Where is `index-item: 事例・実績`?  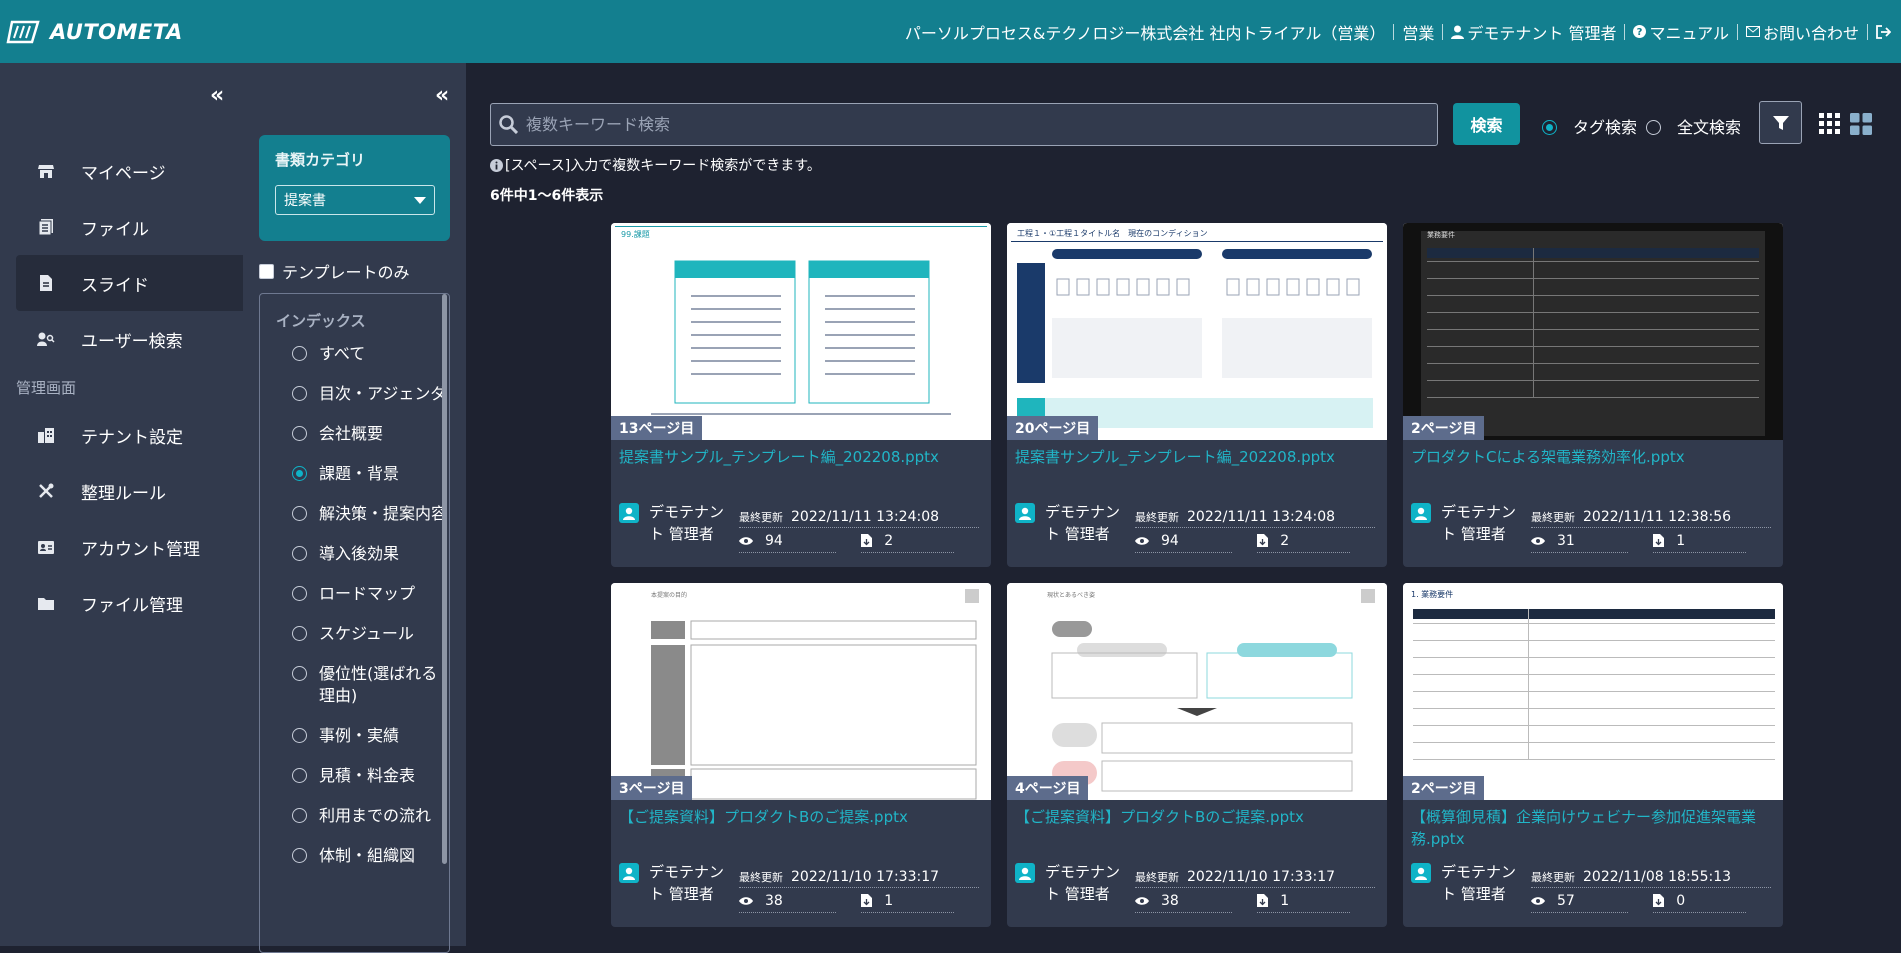 index-item: 事例・実績 is located at coordinates (354, 736).